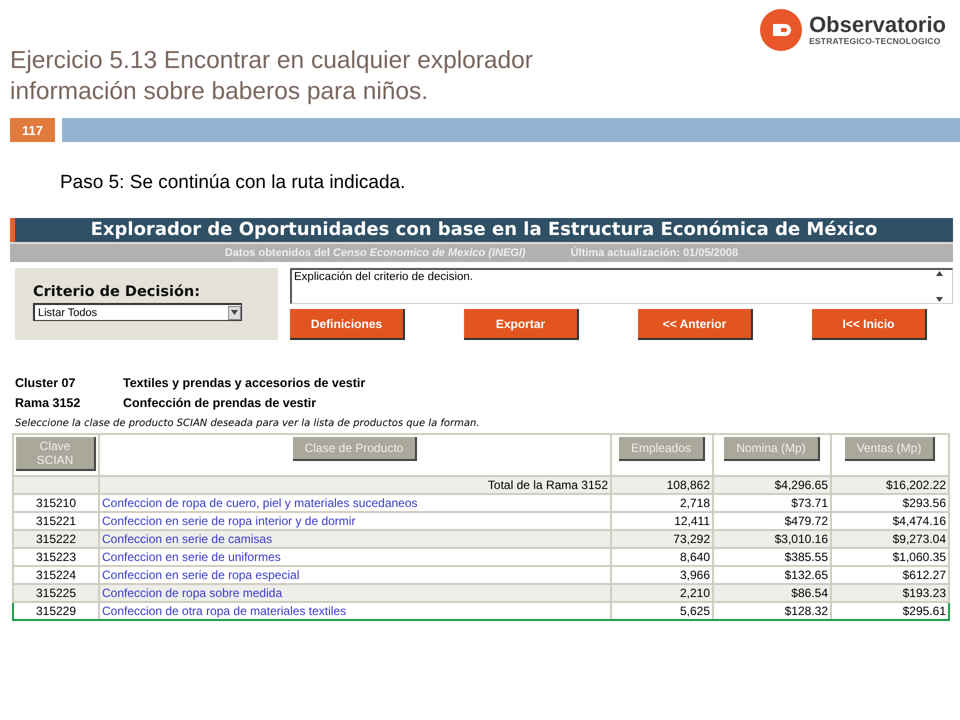  What do you see at coordinates (219, 403) in the screenshot?
I see `info-value: Confección de prendas de vestir` at bounding box center [219, 403].